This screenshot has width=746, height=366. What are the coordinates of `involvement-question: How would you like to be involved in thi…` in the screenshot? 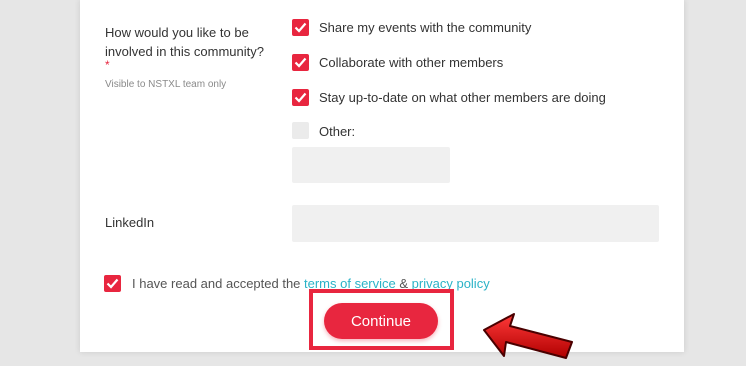 It's located at (197, 42).